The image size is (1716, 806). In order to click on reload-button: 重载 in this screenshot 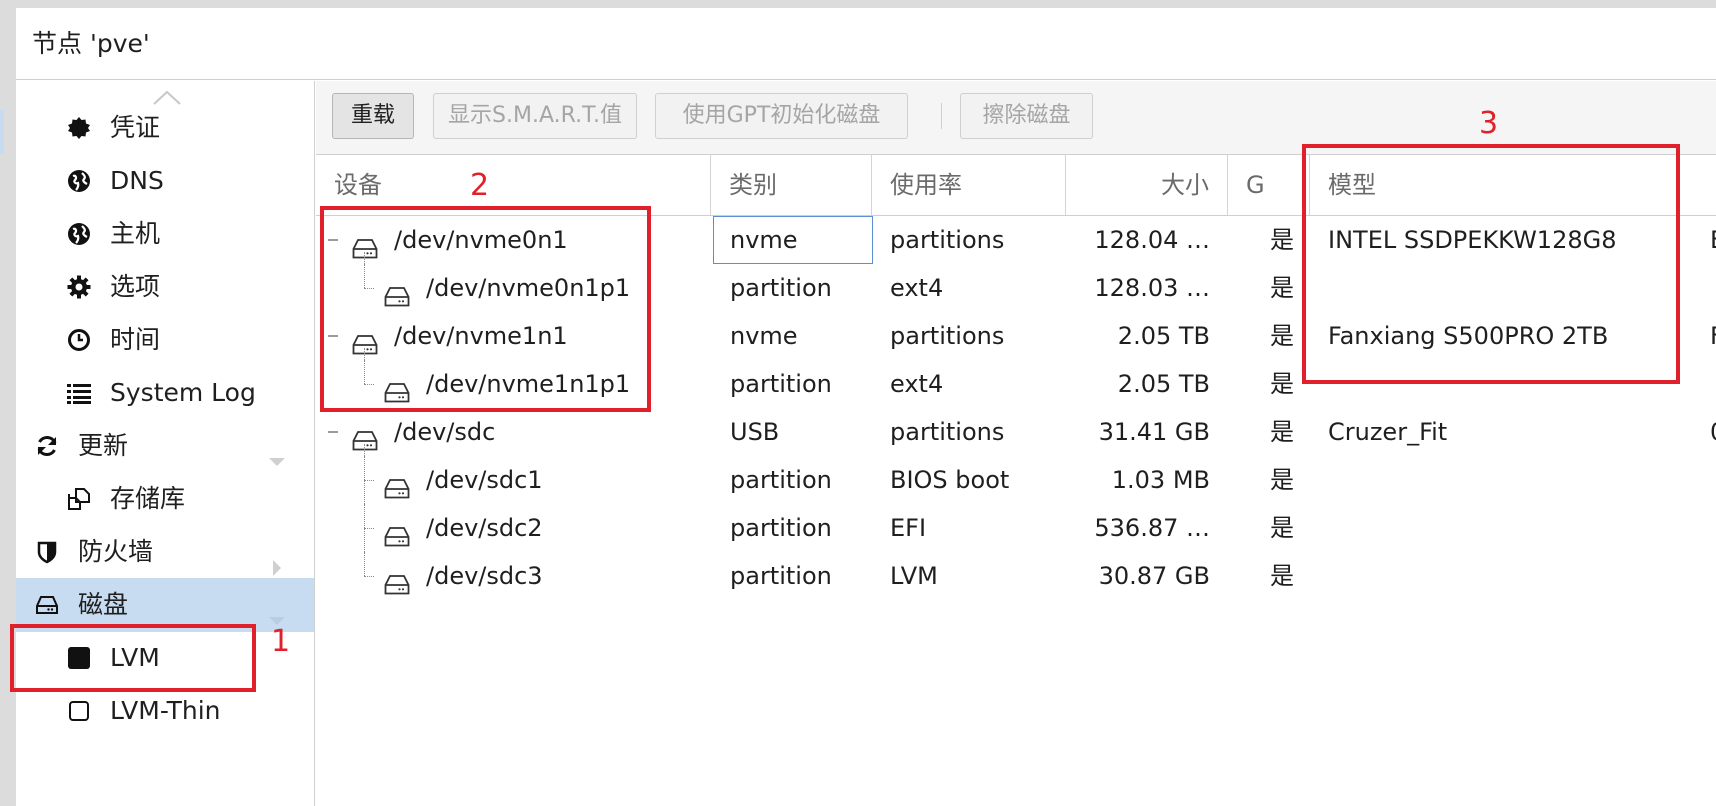, I will do `click(373, 116)`.